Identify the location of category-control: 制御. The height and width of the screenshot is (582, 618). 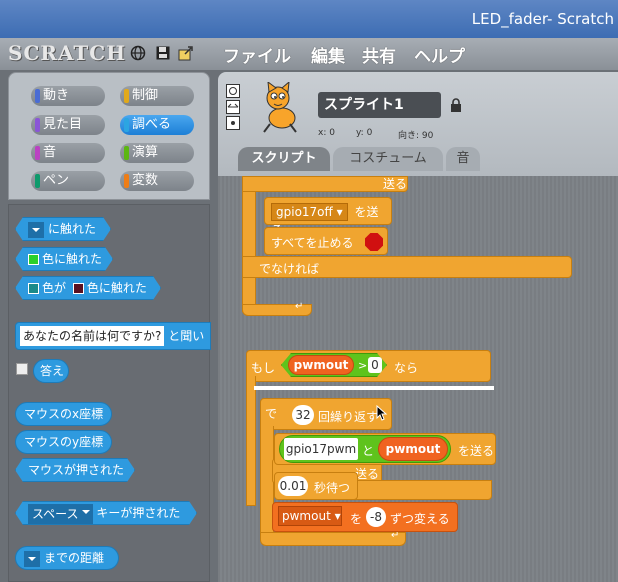
(157, 96).